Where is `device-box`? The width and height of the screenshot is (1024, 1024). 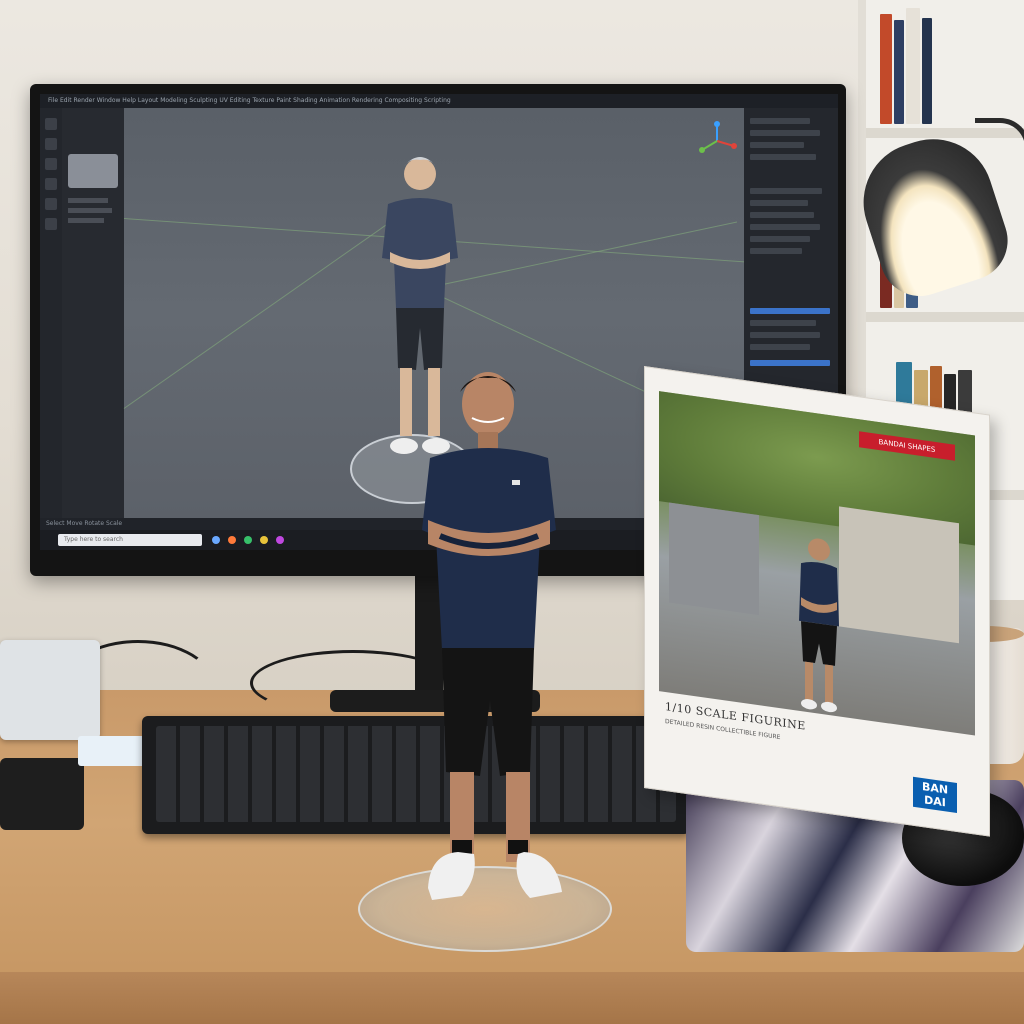
device-box is located at coordinates (50, 690).